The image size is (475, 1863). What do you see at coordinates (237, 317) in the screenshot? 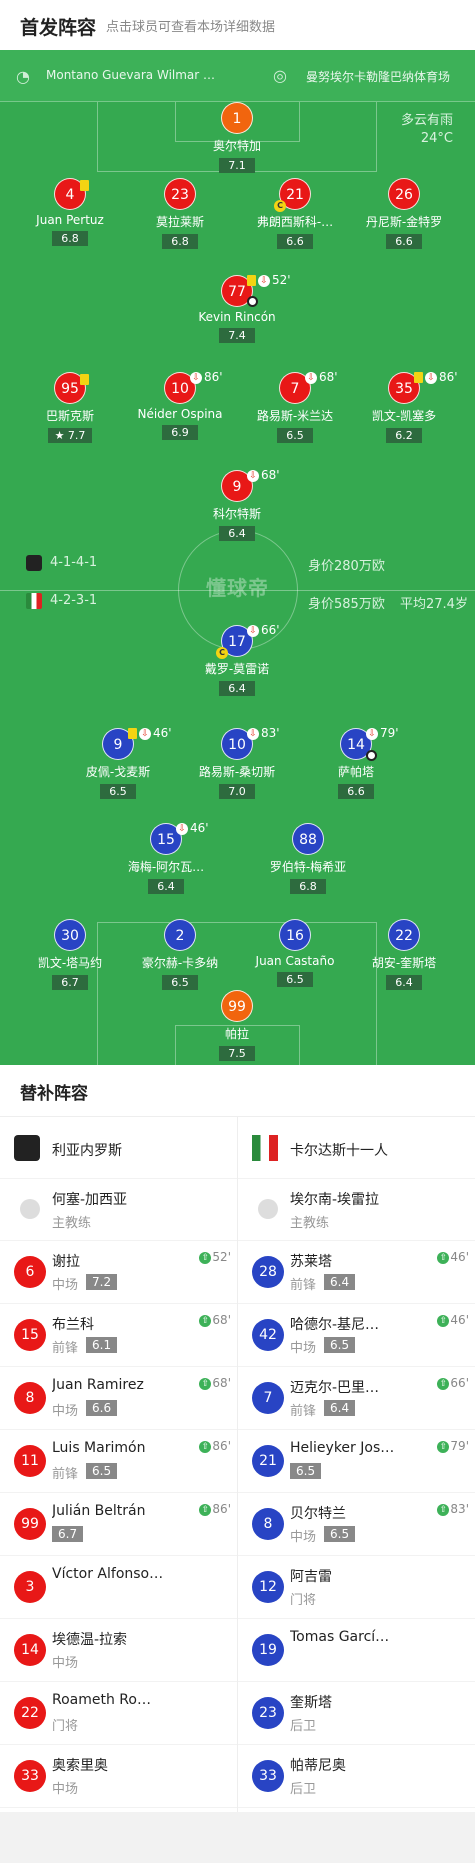
I see `player-name: Kevin Rincón` at bounding box center [237, 317].